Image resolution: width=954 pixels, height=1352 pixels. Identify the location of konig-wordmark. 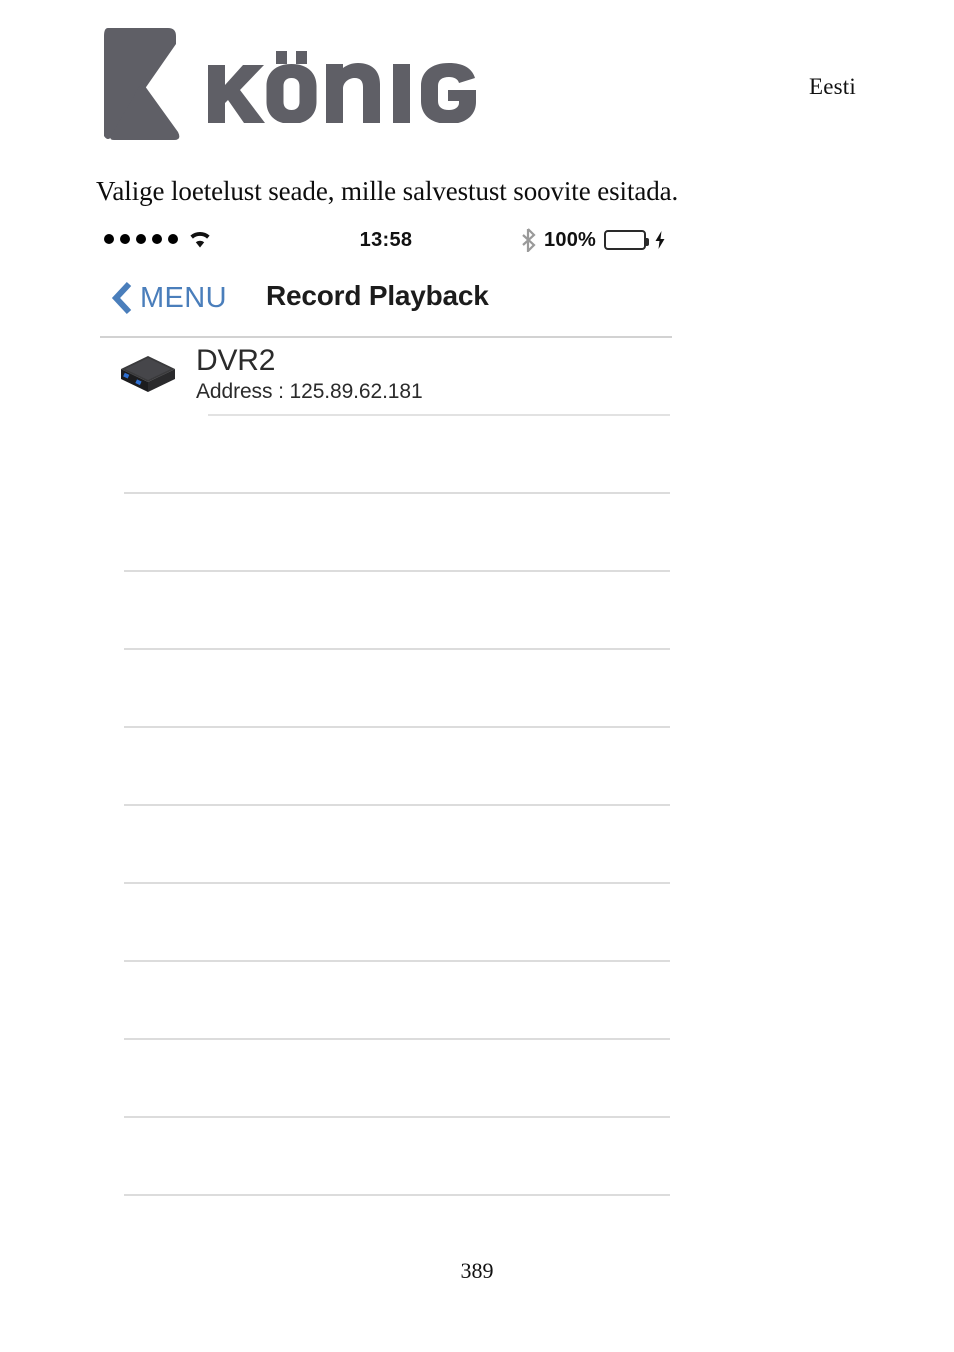
(342, 87).